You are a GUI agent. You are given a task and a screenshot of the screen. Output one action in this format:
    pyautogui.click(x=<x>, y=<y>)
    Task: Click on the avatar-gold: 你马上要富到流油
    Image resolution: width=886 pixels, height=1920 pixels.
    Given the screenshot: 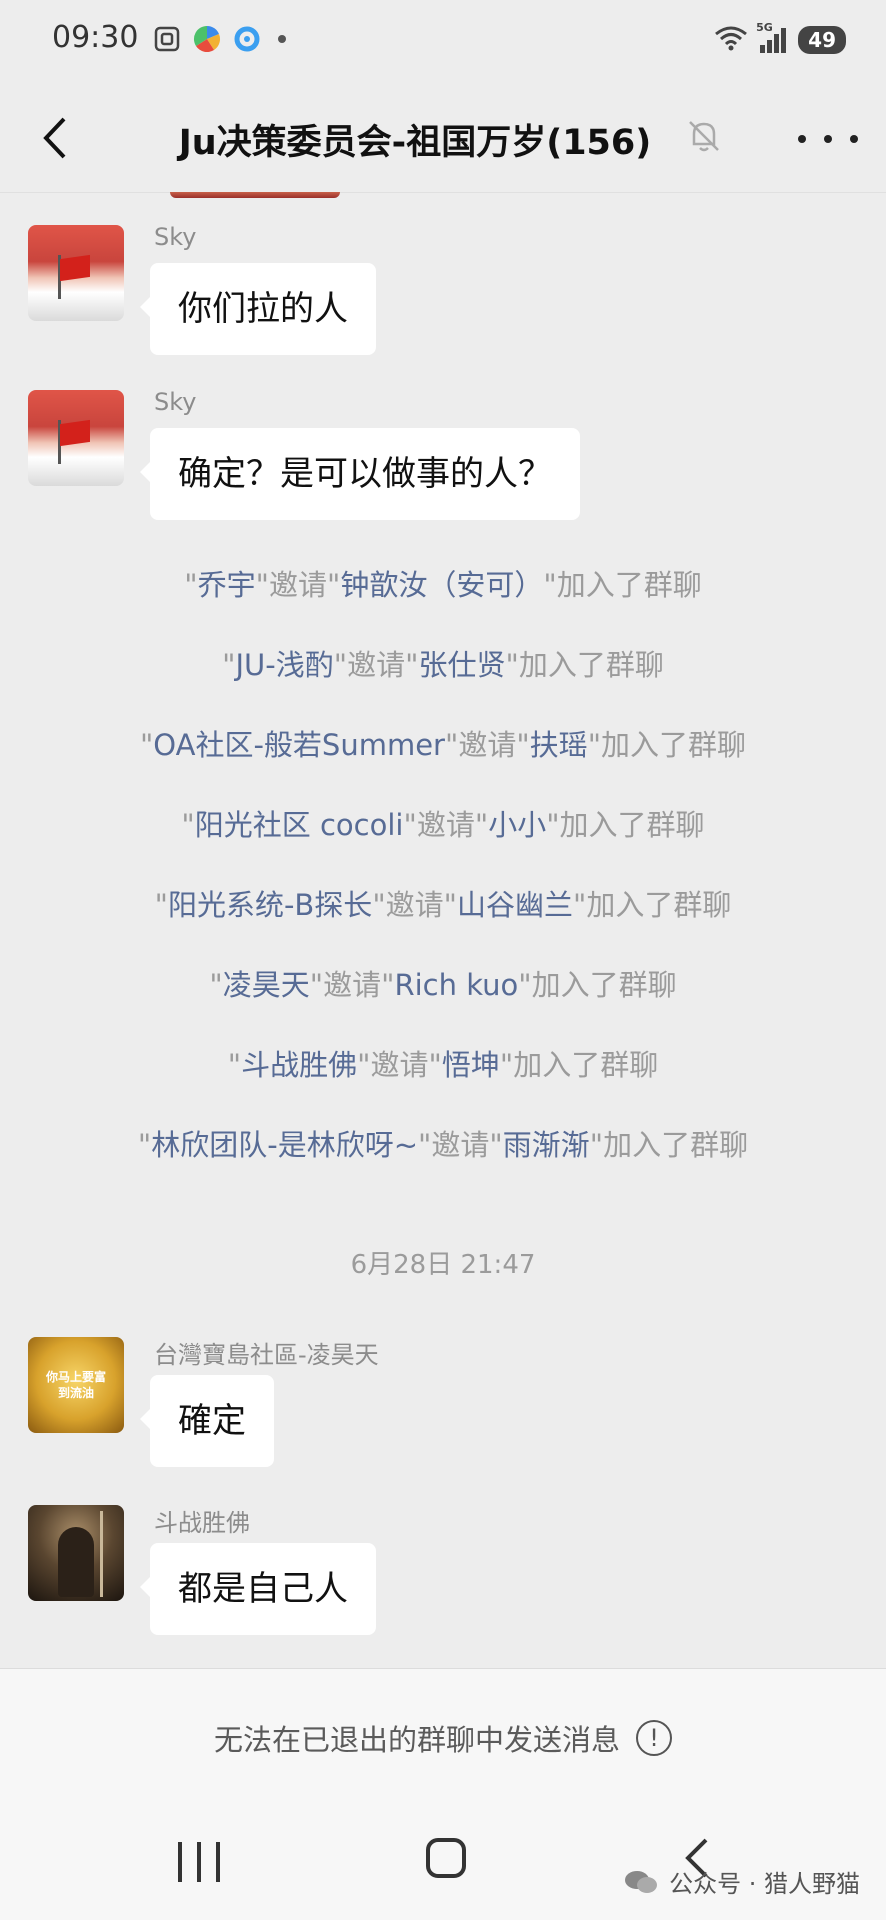 What is the action you would take?
    pyautogui.click(x=76, y=1385)
    